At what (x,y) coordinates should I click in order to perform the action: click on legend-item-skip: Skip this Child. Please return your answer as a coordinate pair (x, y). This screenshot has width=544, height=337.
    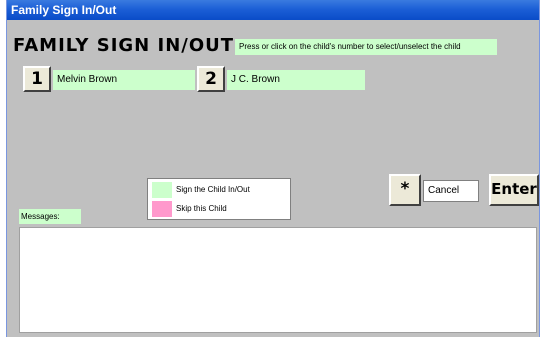
    Looking at the image, I should click on (220, 209).